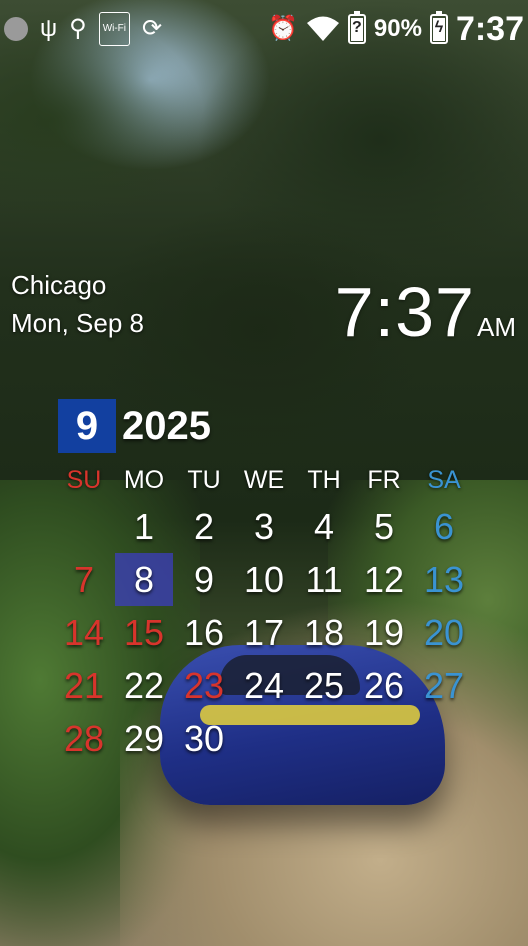 This screenshot has height=946, width=528. Describe the element at coordinates (58, 285) in the screenshot. I see `clock-widget-city: Chicago` at that location.